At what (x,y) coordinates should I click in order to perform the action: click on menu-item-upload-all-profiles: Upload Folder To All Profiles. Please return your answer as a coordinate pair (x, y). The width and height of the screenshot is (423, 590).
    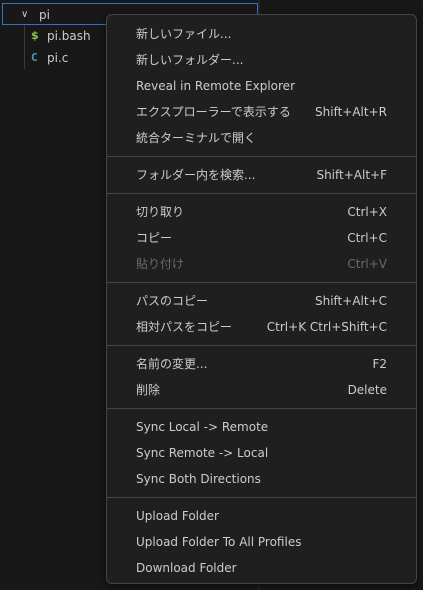
    Looking at the image, I should click on (261, 542).